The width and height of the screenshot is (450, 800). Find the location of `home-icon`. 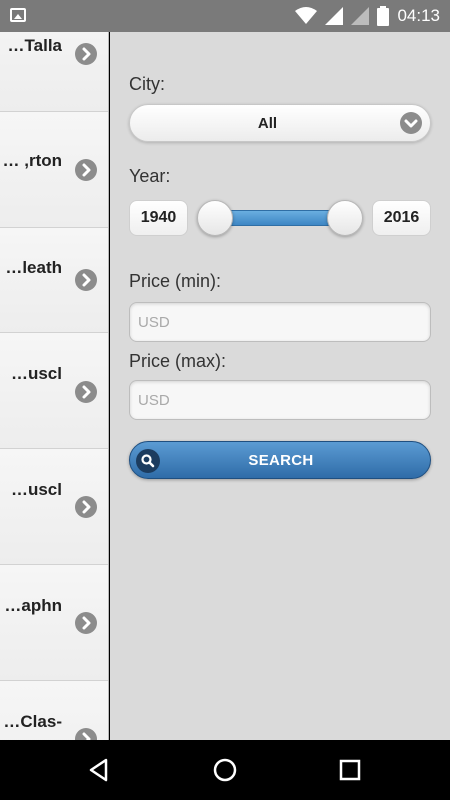

home-icon is located at coordinates (225, 770).